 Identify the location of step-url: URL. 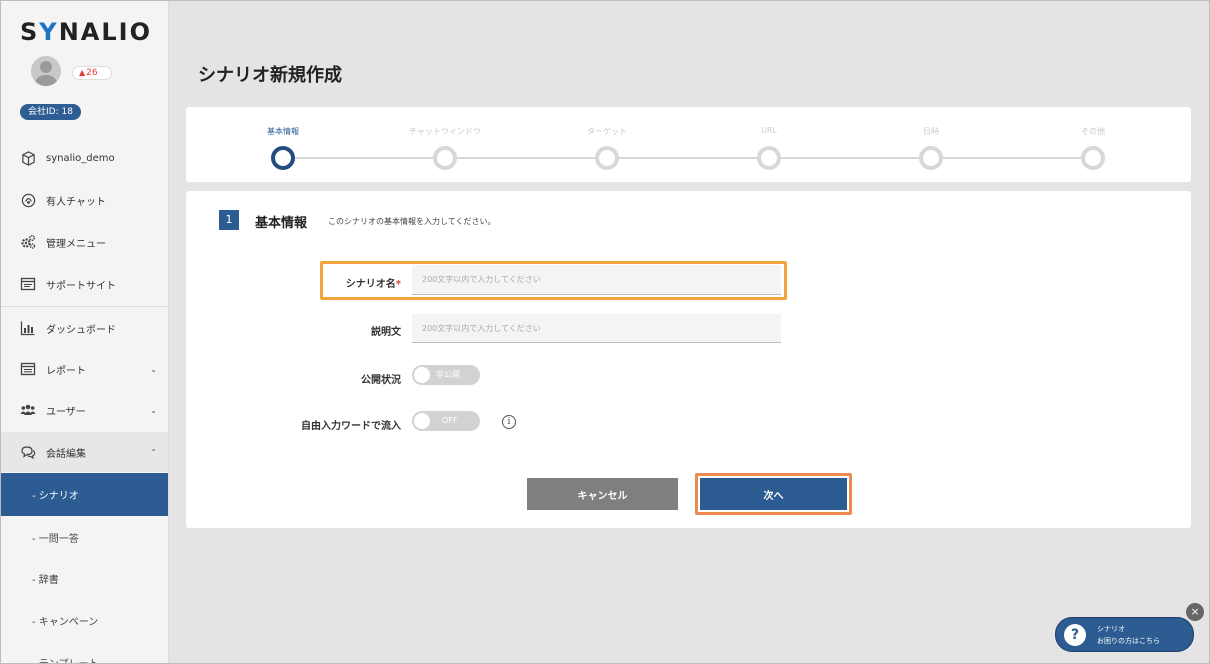
(769, 138).